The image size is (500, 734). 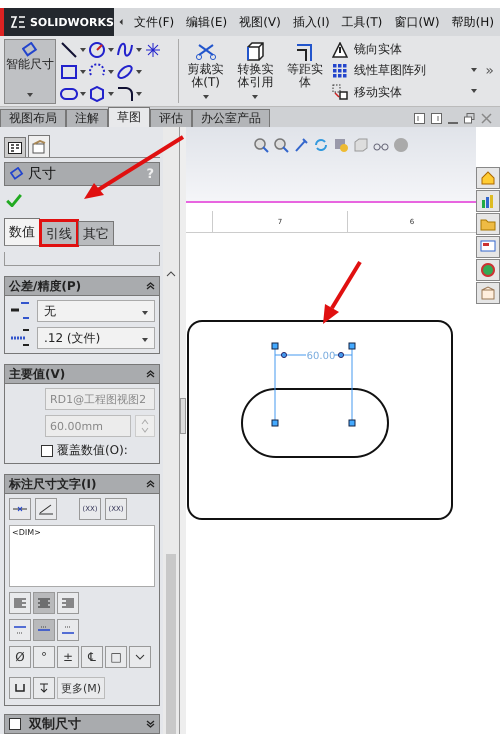 I want to click on angled-dimension-button, so click(x=46, y=509).